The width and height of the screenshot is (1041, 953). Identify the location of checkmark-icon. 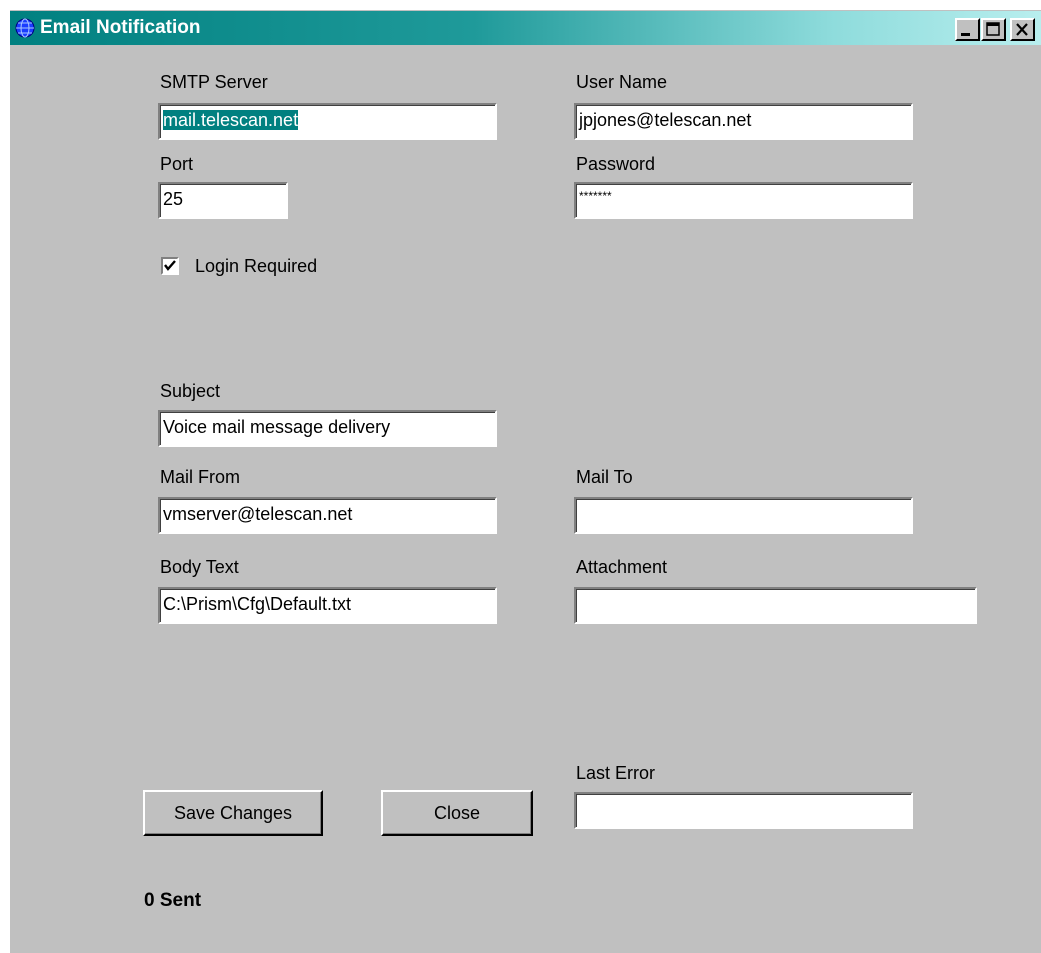
(170, 265).